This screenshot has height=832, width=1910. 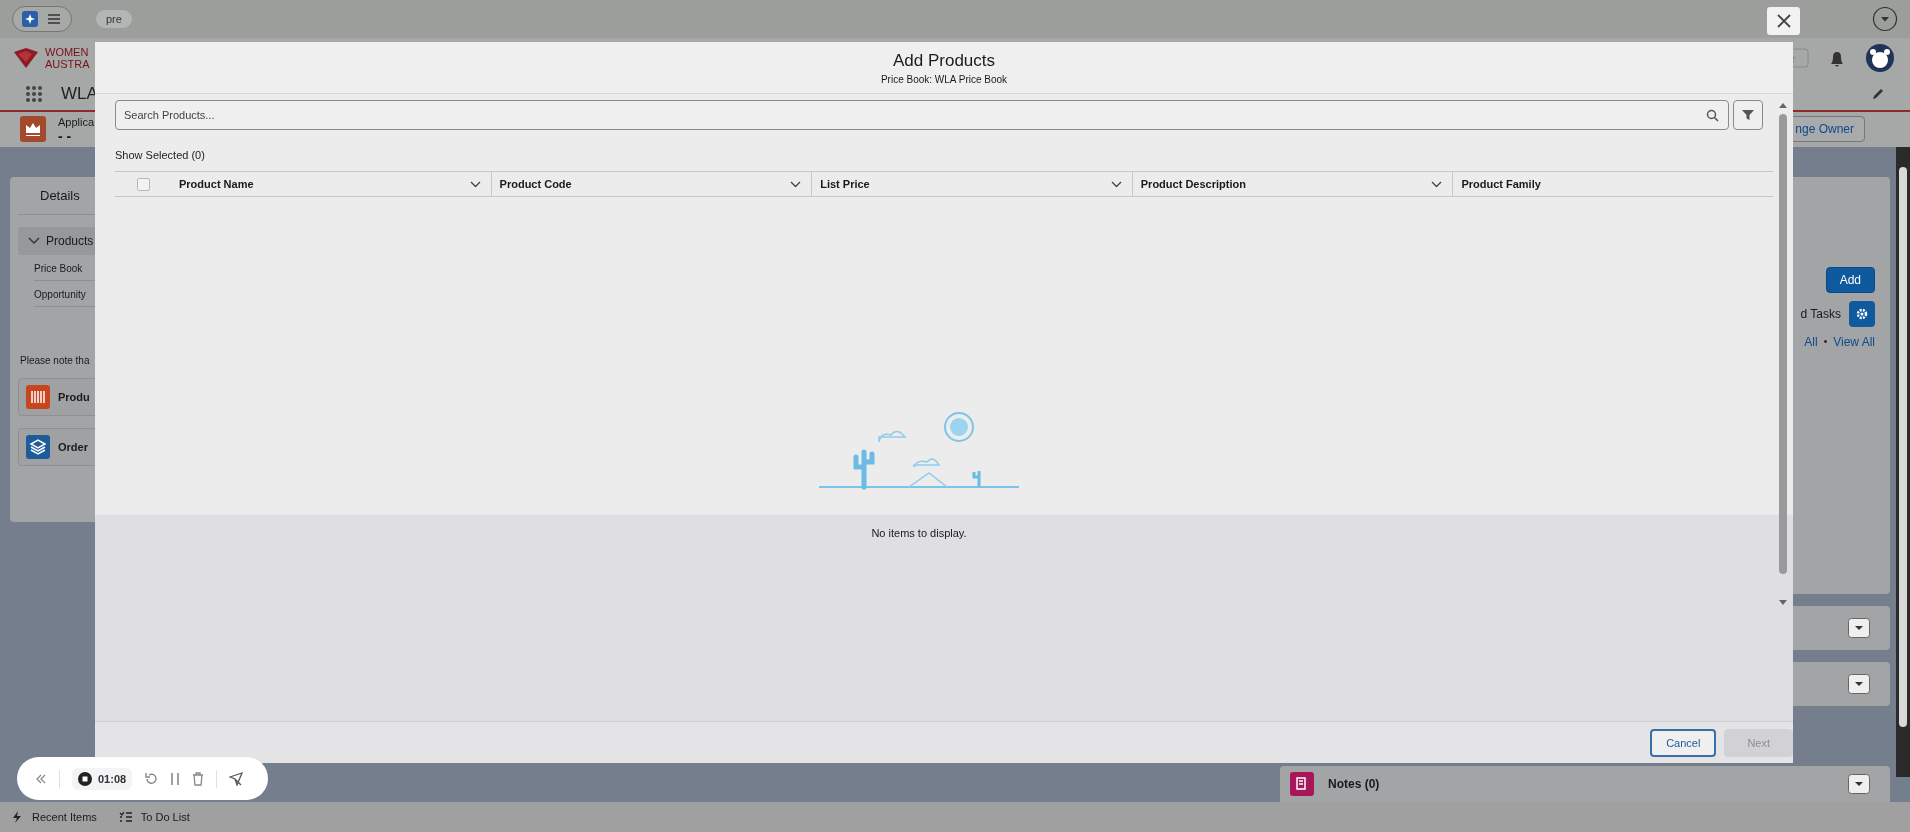 What do you see at coordinates (42, 18) in the screenshot?
I see `app-launcher-pill` at bounding box center [42, 18].